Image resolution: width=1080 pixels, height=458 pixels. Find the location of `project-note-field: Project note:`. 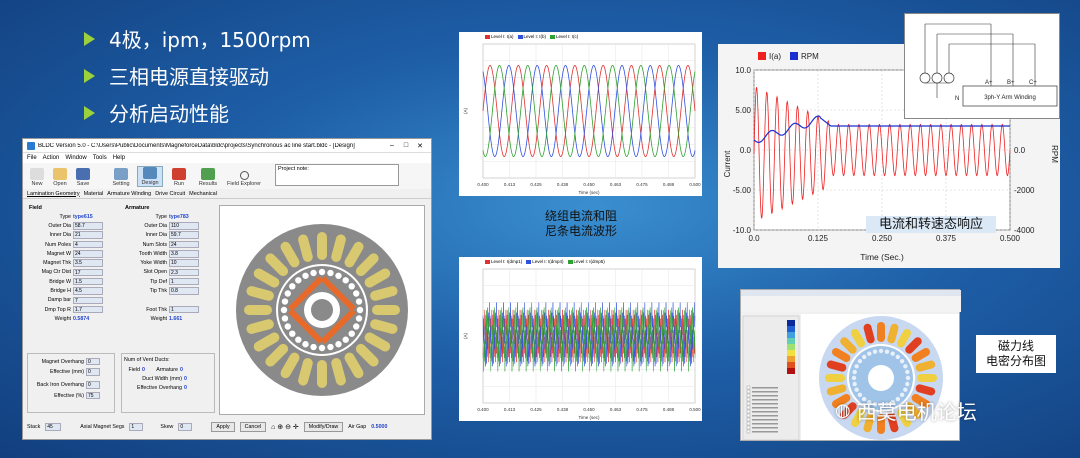

project-note-field: Project note: is located at coordinates (337, 175).